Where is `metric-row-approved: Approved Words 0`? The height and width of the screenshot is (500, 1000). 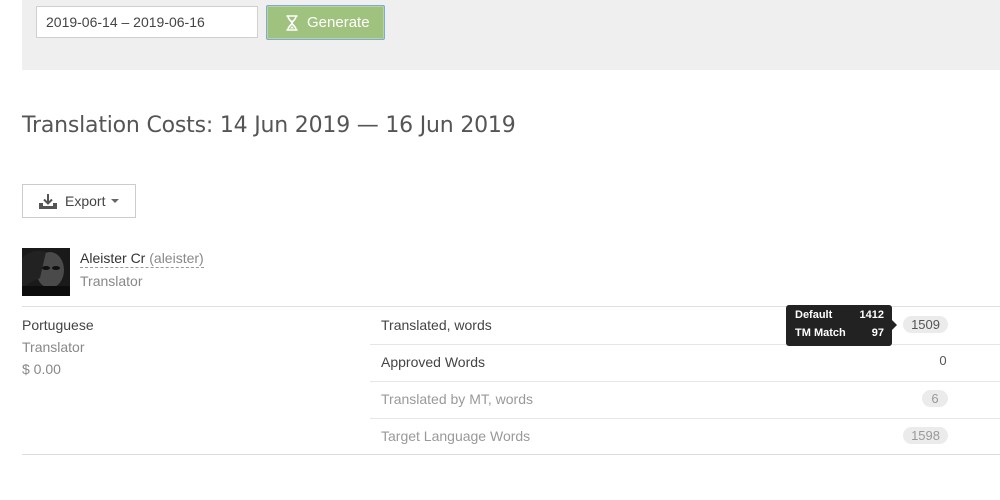 metric-row-approved: Approved Words 0 is located at coordinates (685, 363).